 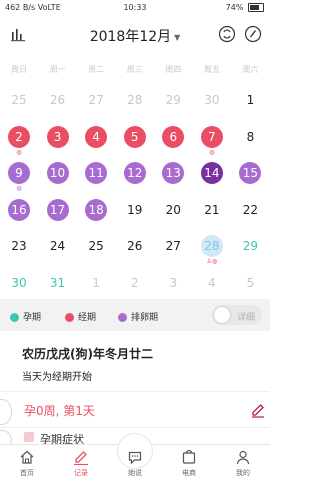 I want to click on lunar-date: 农历戊戌(狗)年冬月廿二, so click(x=87, y=354).